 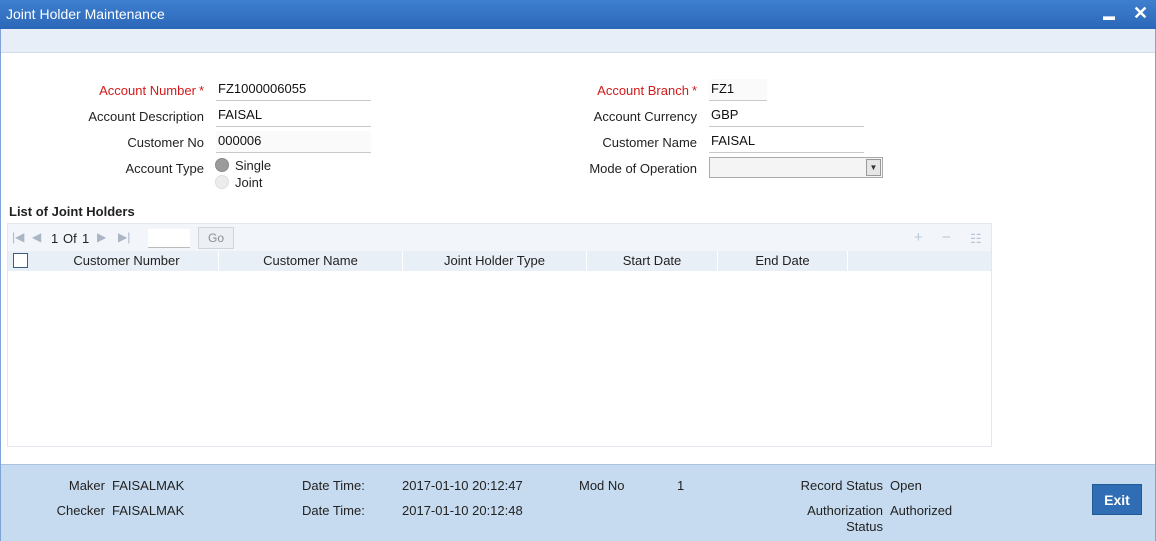 I want to click on mod-no-label: Mod No, so click(x=602, y=485).